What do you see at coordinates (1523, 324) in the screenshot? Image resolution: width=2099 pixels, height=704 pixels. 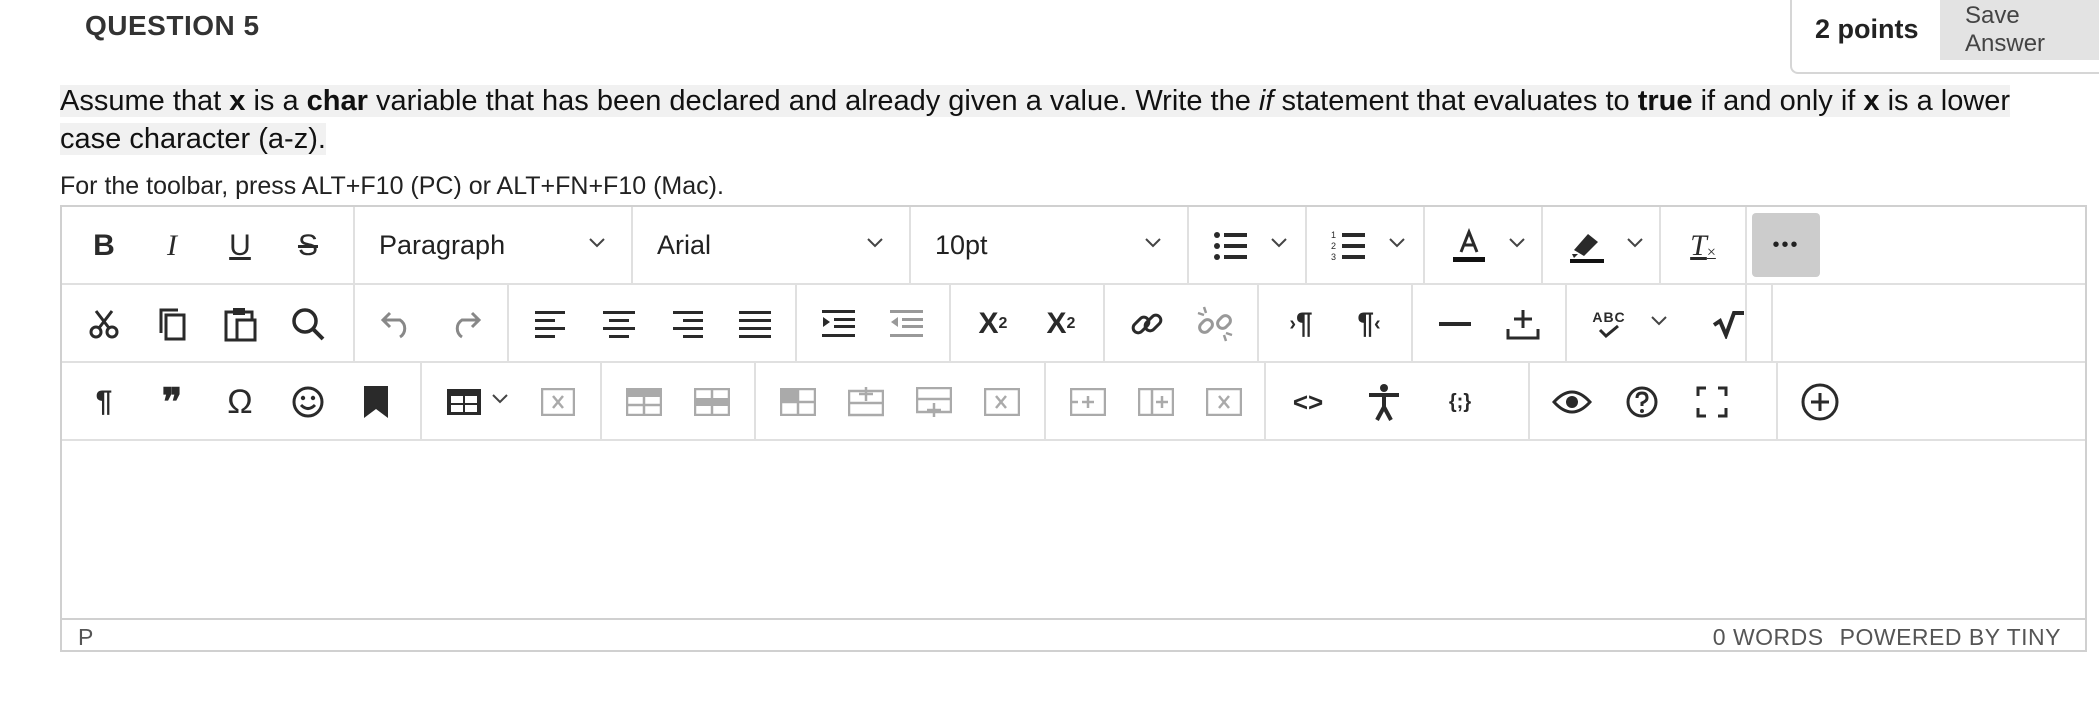 I see `plus-minus-icon` at bounding box center [1523, 324].